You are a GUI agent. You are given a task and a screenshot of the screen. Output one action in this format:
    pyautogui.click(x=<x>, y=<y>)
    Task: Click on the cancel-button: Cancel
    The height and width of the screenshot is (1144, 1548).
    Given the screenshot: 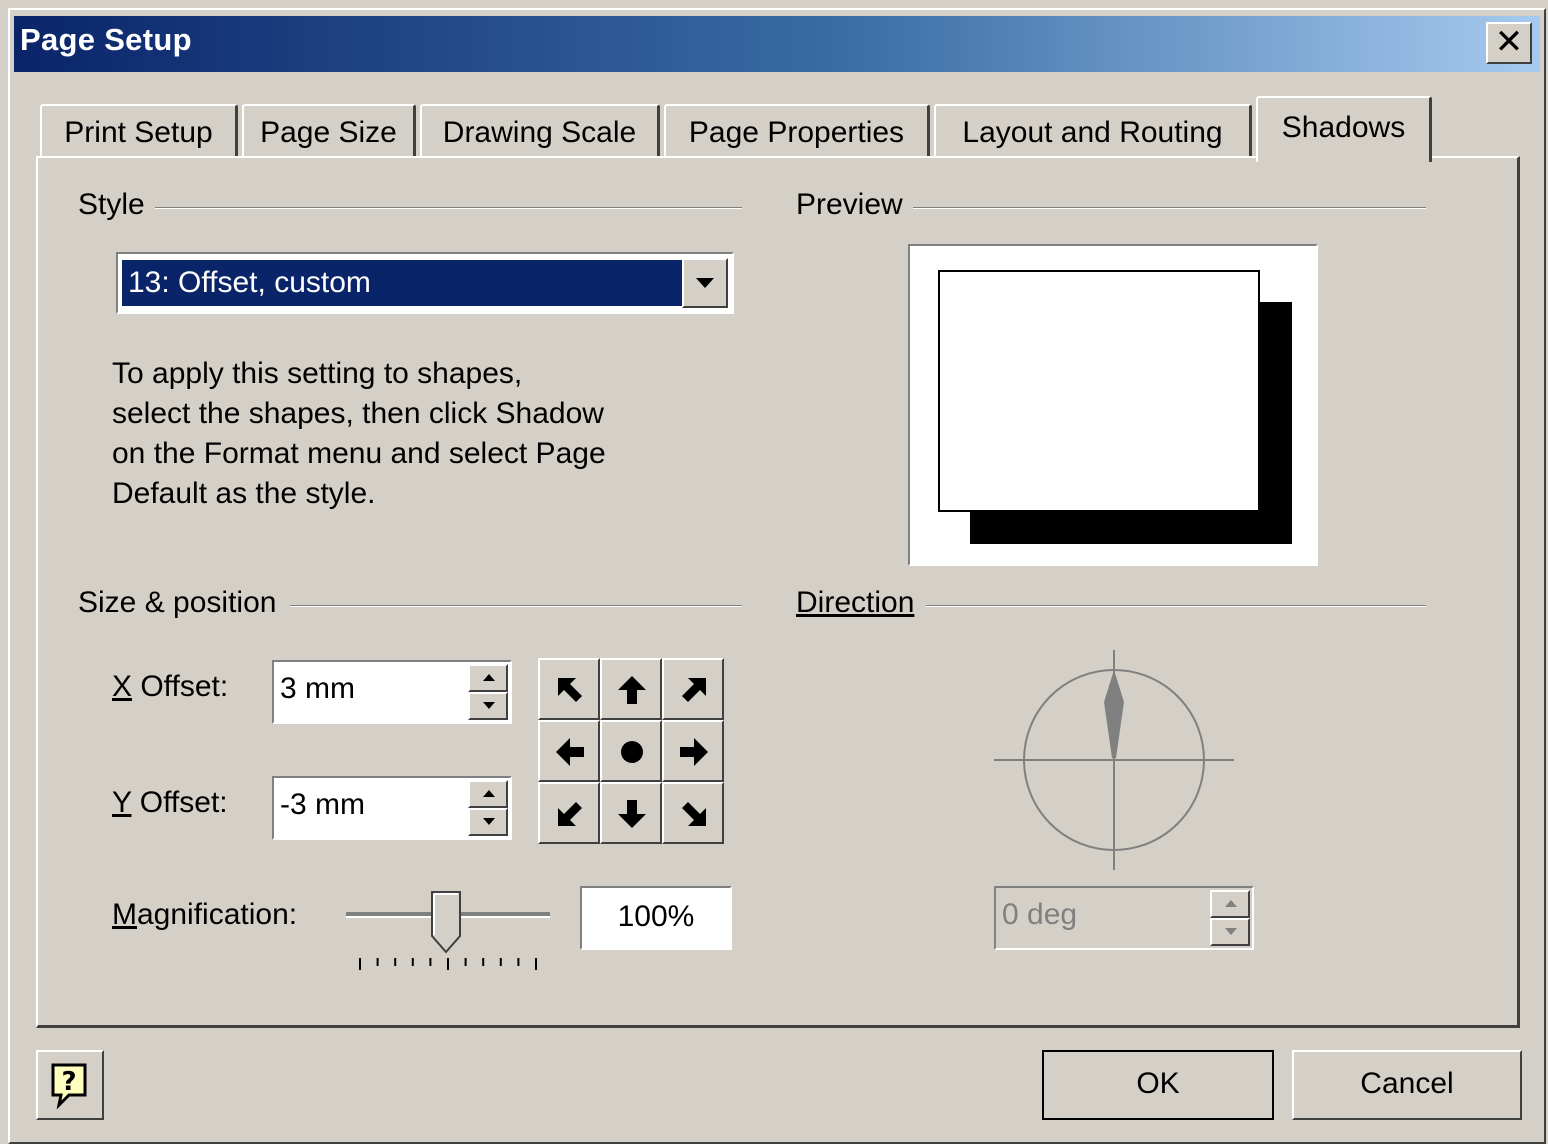 What is the action you would take?
    pyautogui.click(x=1407, y=1085)
    